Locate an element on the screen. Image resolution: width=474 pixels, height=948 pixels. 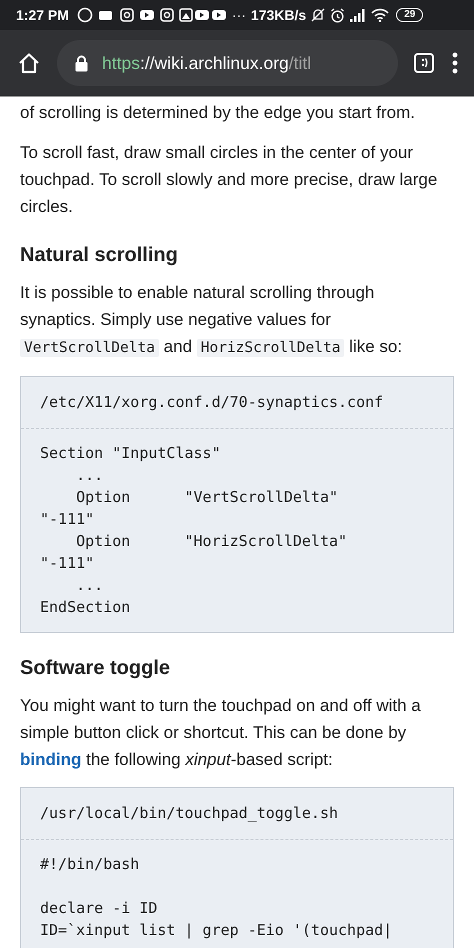
more-notifications-indicator: ··· is located at coordinates (239, 15).